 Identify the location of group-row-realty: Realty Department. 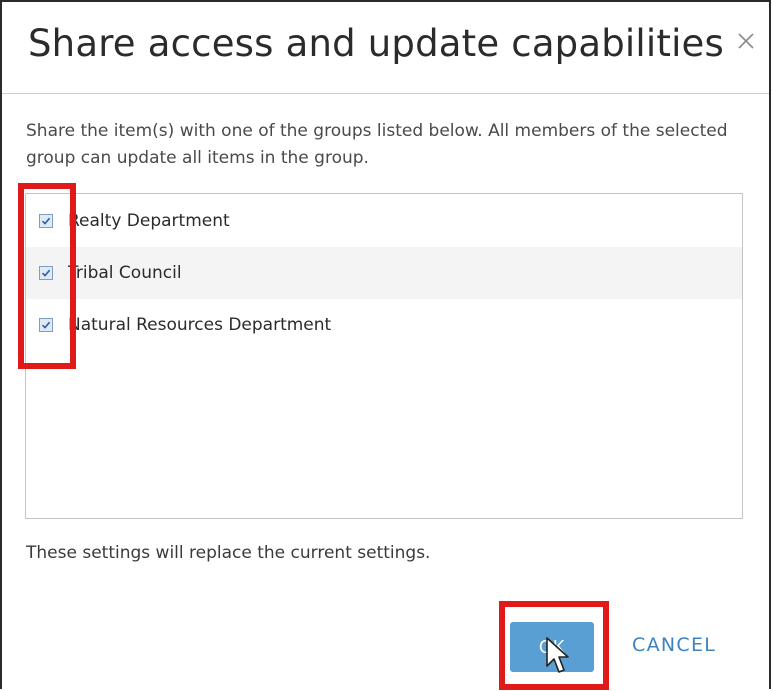
(384, 221).